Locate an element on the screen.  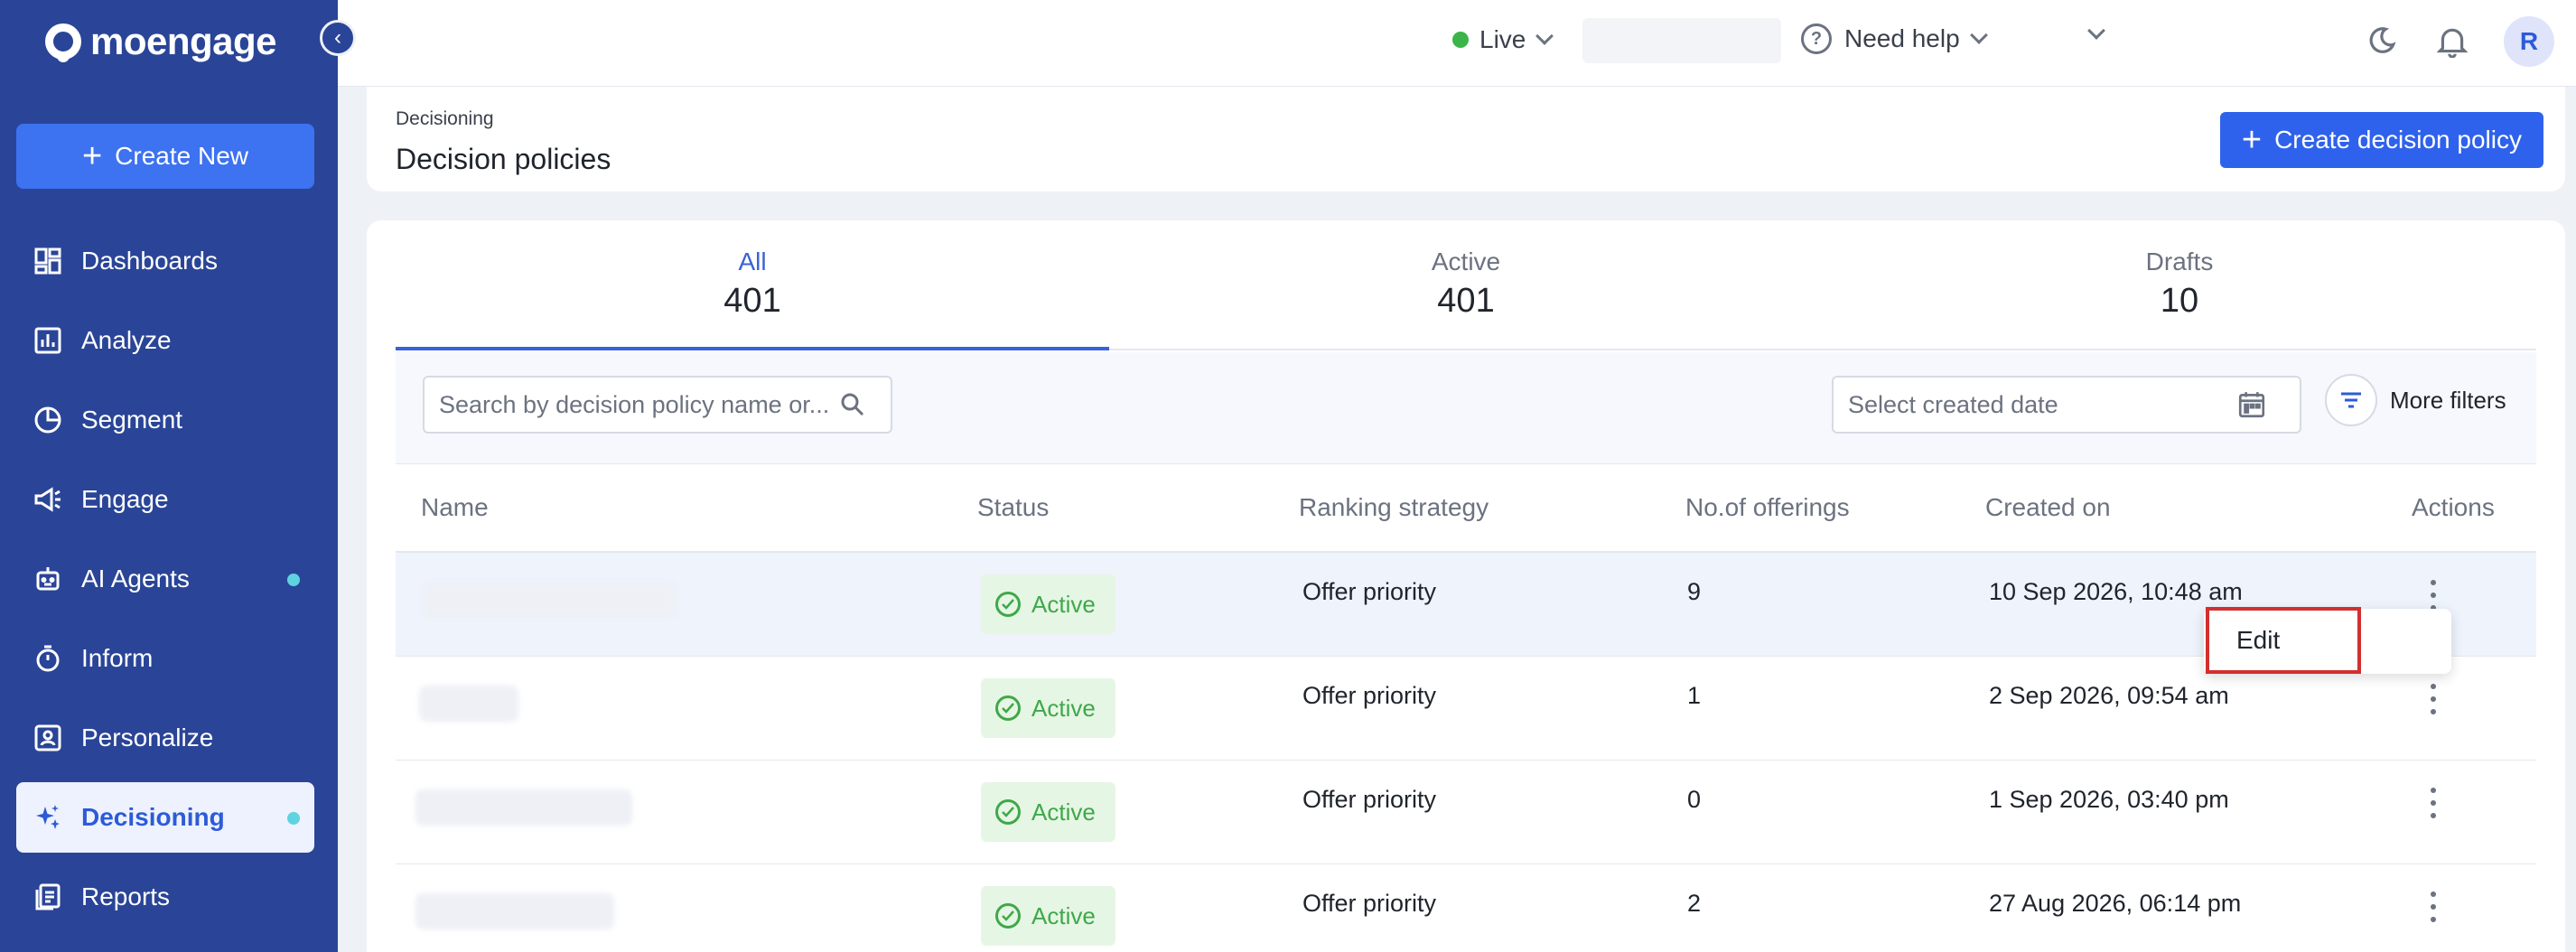
notification-dot is located at coordinates (294, 580).